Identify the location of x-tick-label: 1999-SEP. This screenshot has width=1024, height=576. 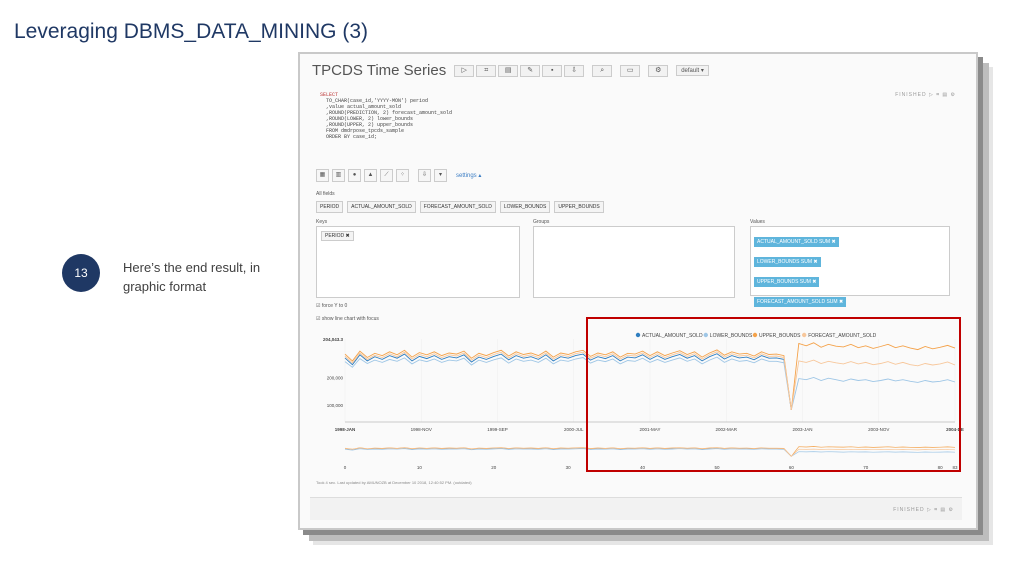
(497, 429).